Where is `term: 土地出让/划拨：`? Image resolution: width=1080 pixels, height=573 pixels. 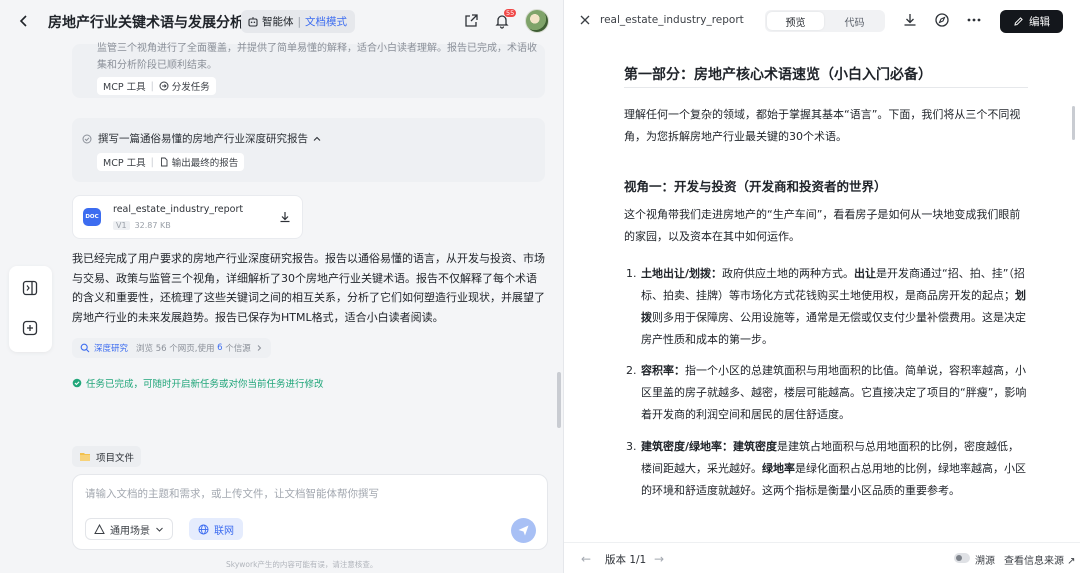 term: 土地出让/划拨： is located at coordinates (682, 273).